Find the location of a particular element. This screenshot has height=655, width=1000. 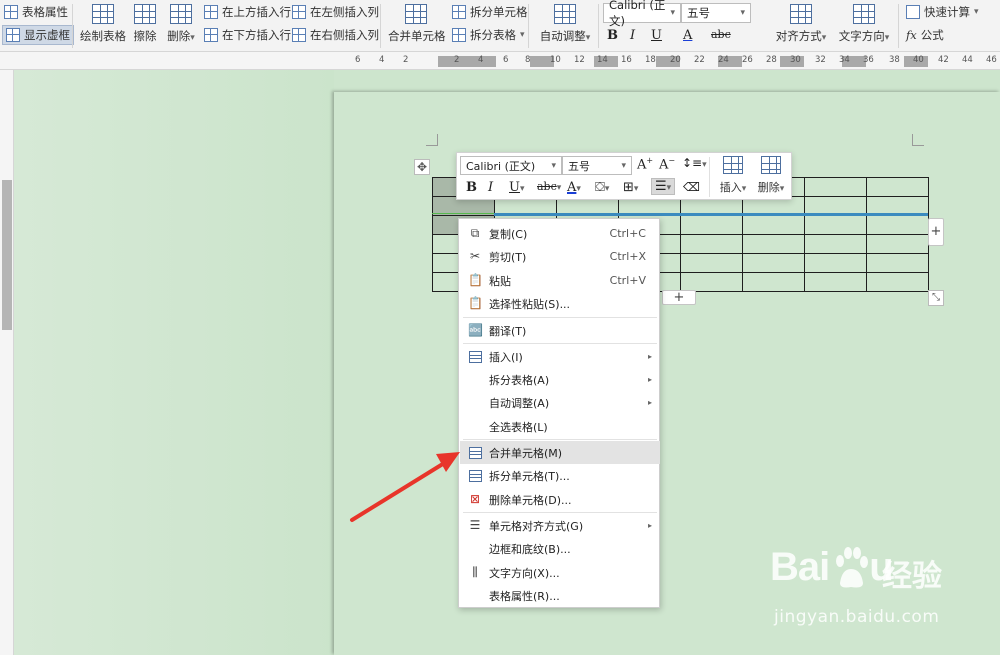

menu-item-select-table: 全选表格(L) is located at coordinates (560, 426).